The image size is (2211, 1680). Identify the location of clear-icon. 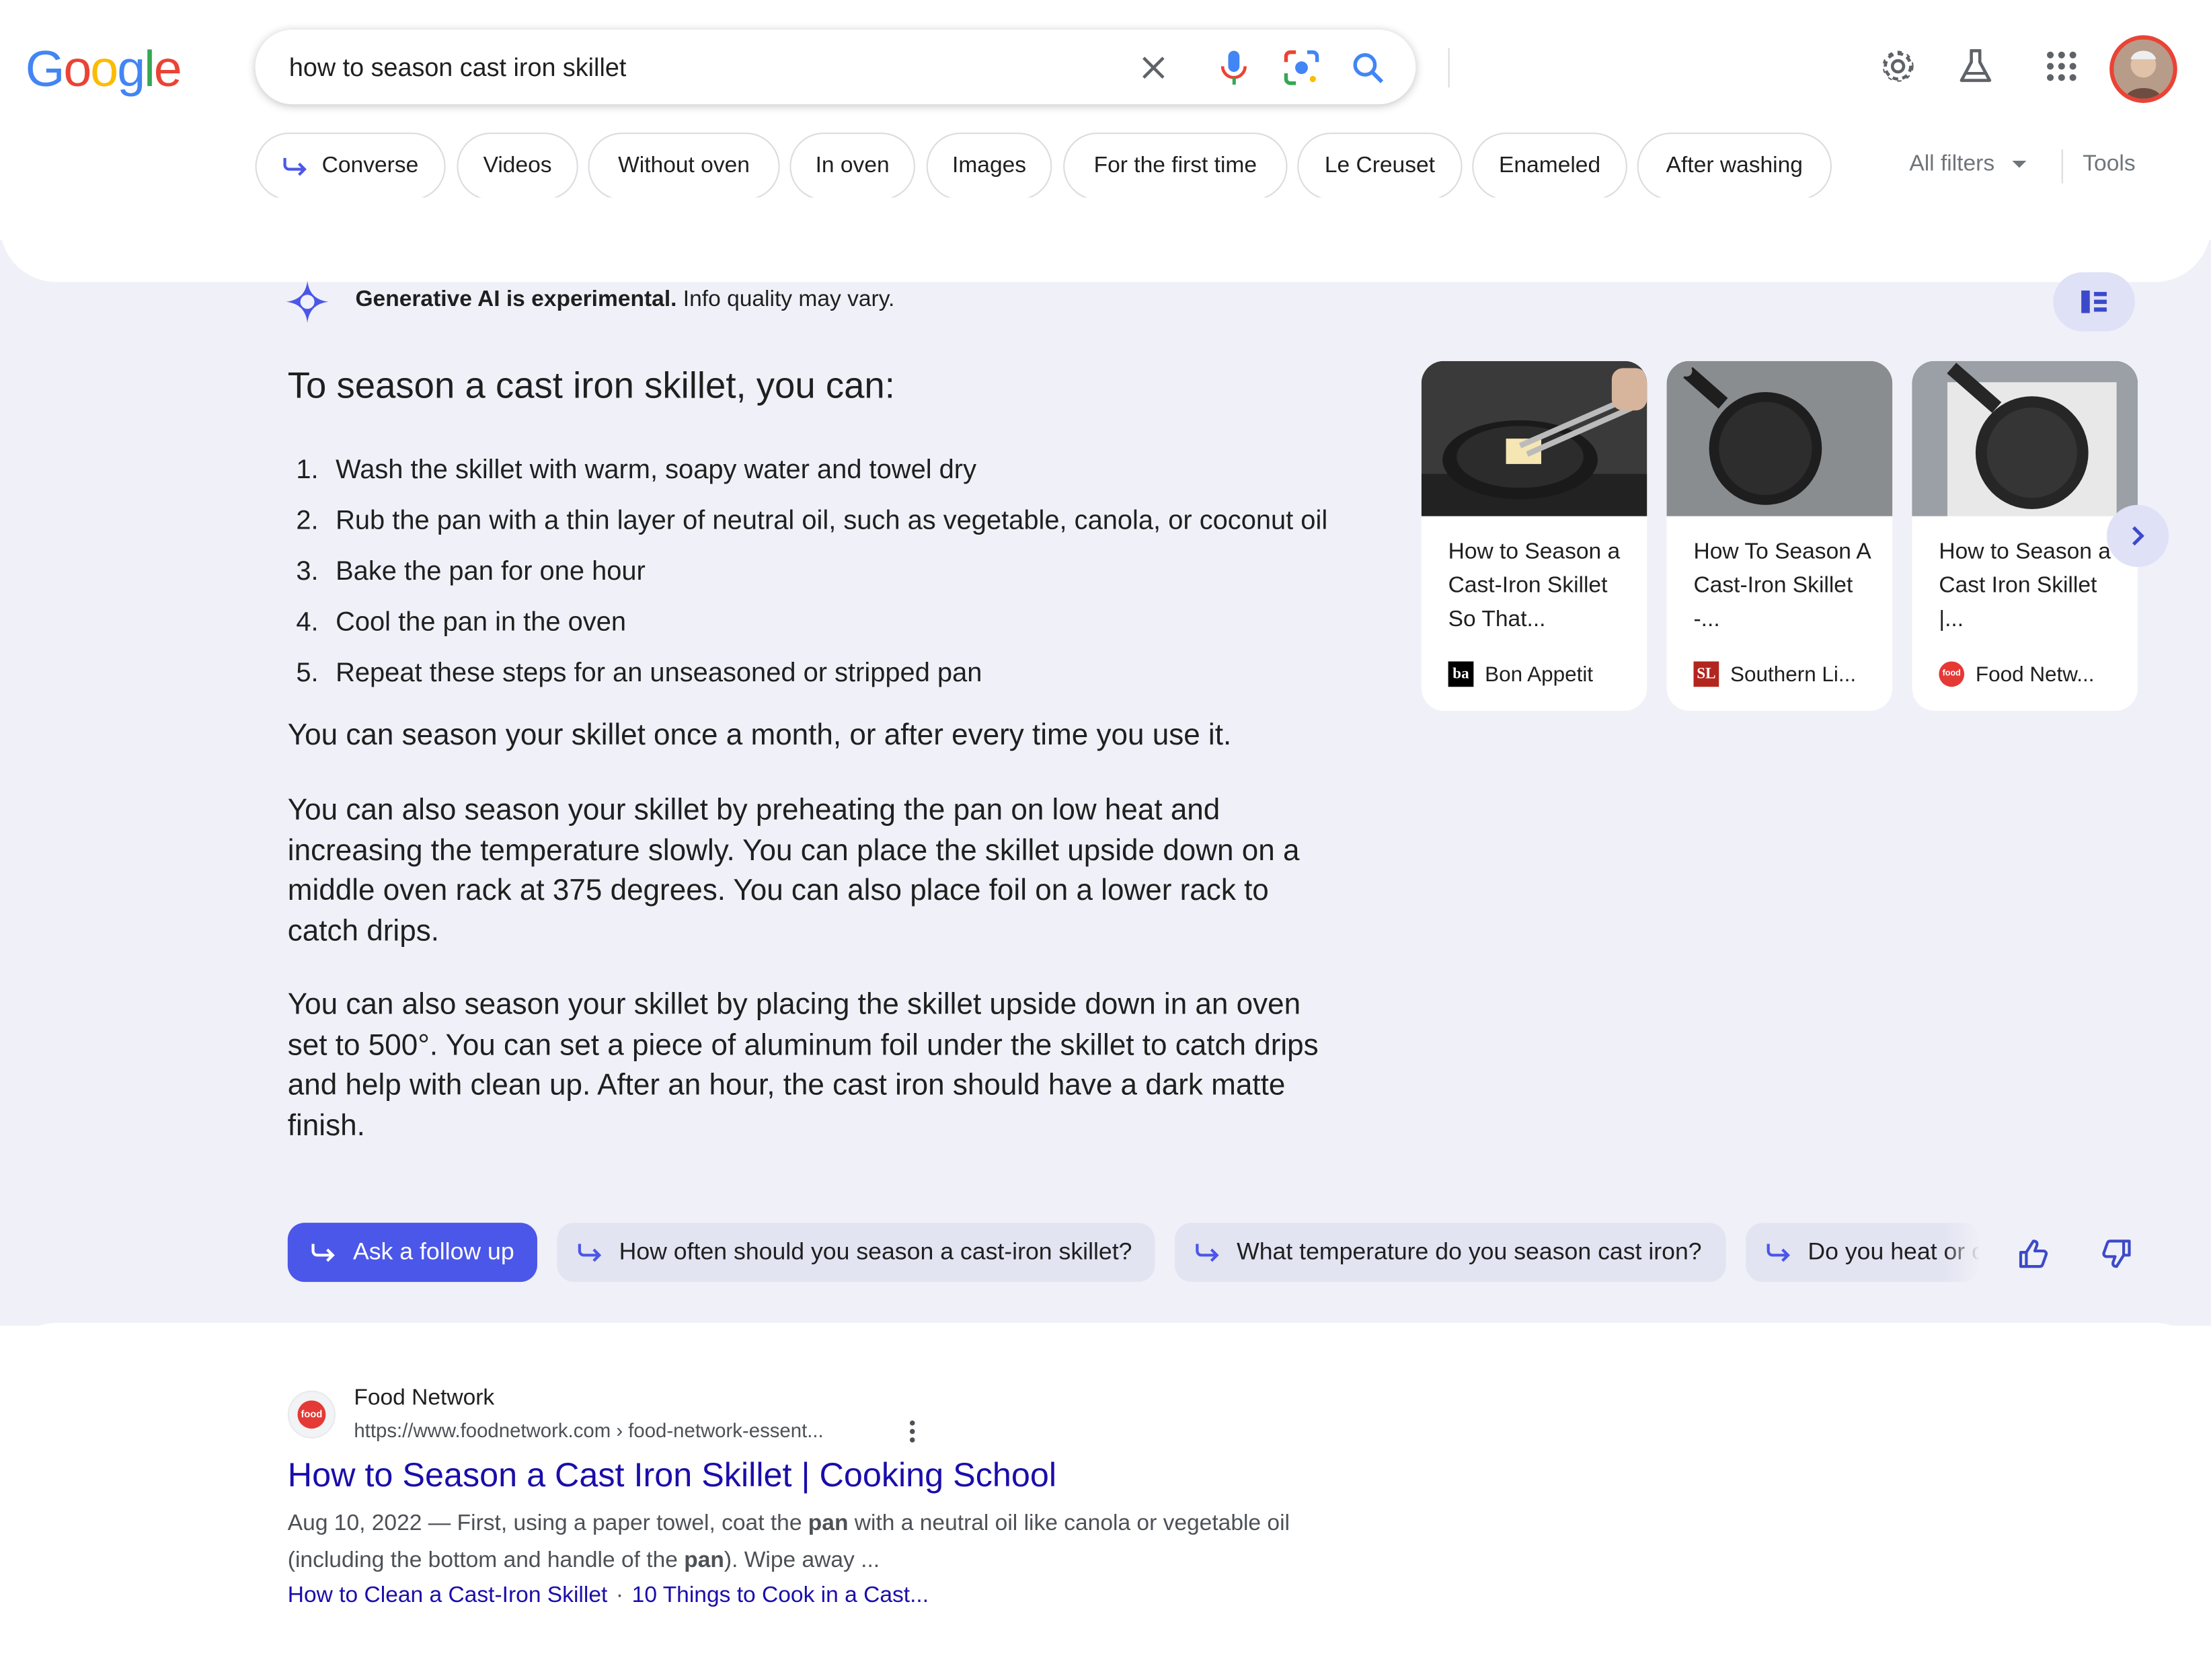
(1153, 67).